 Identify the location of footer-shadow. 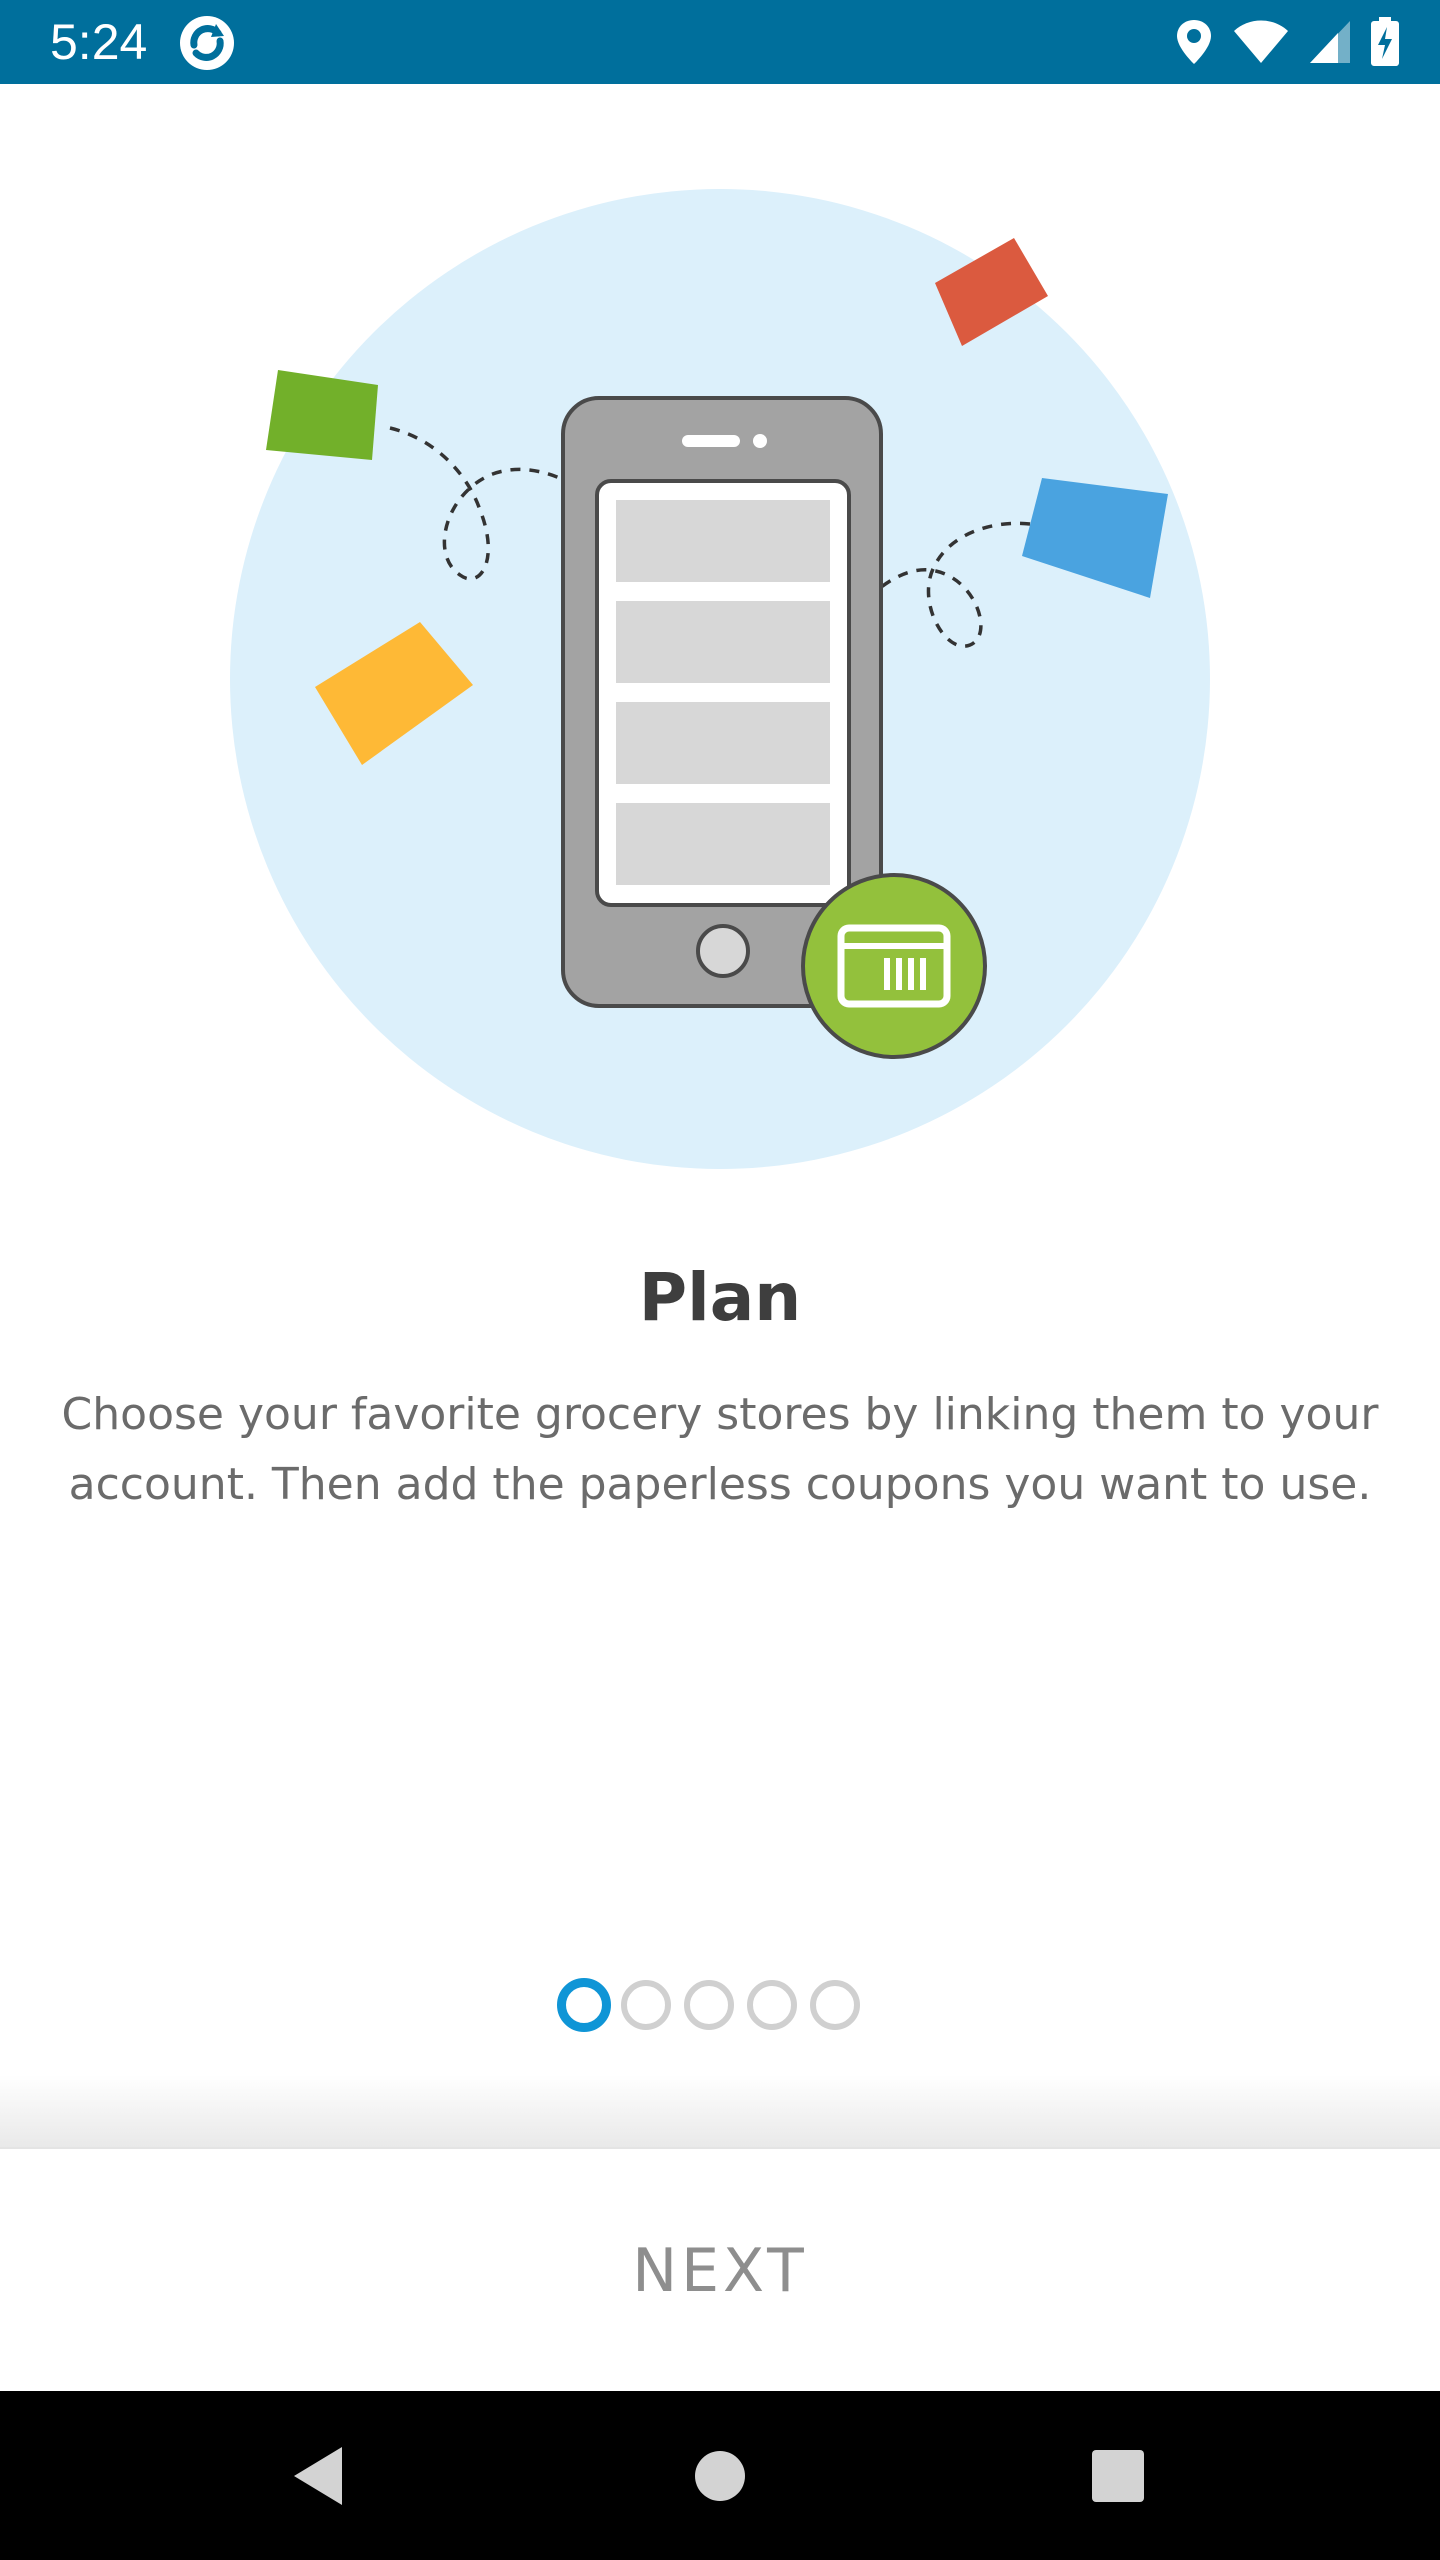
(720, 2111).